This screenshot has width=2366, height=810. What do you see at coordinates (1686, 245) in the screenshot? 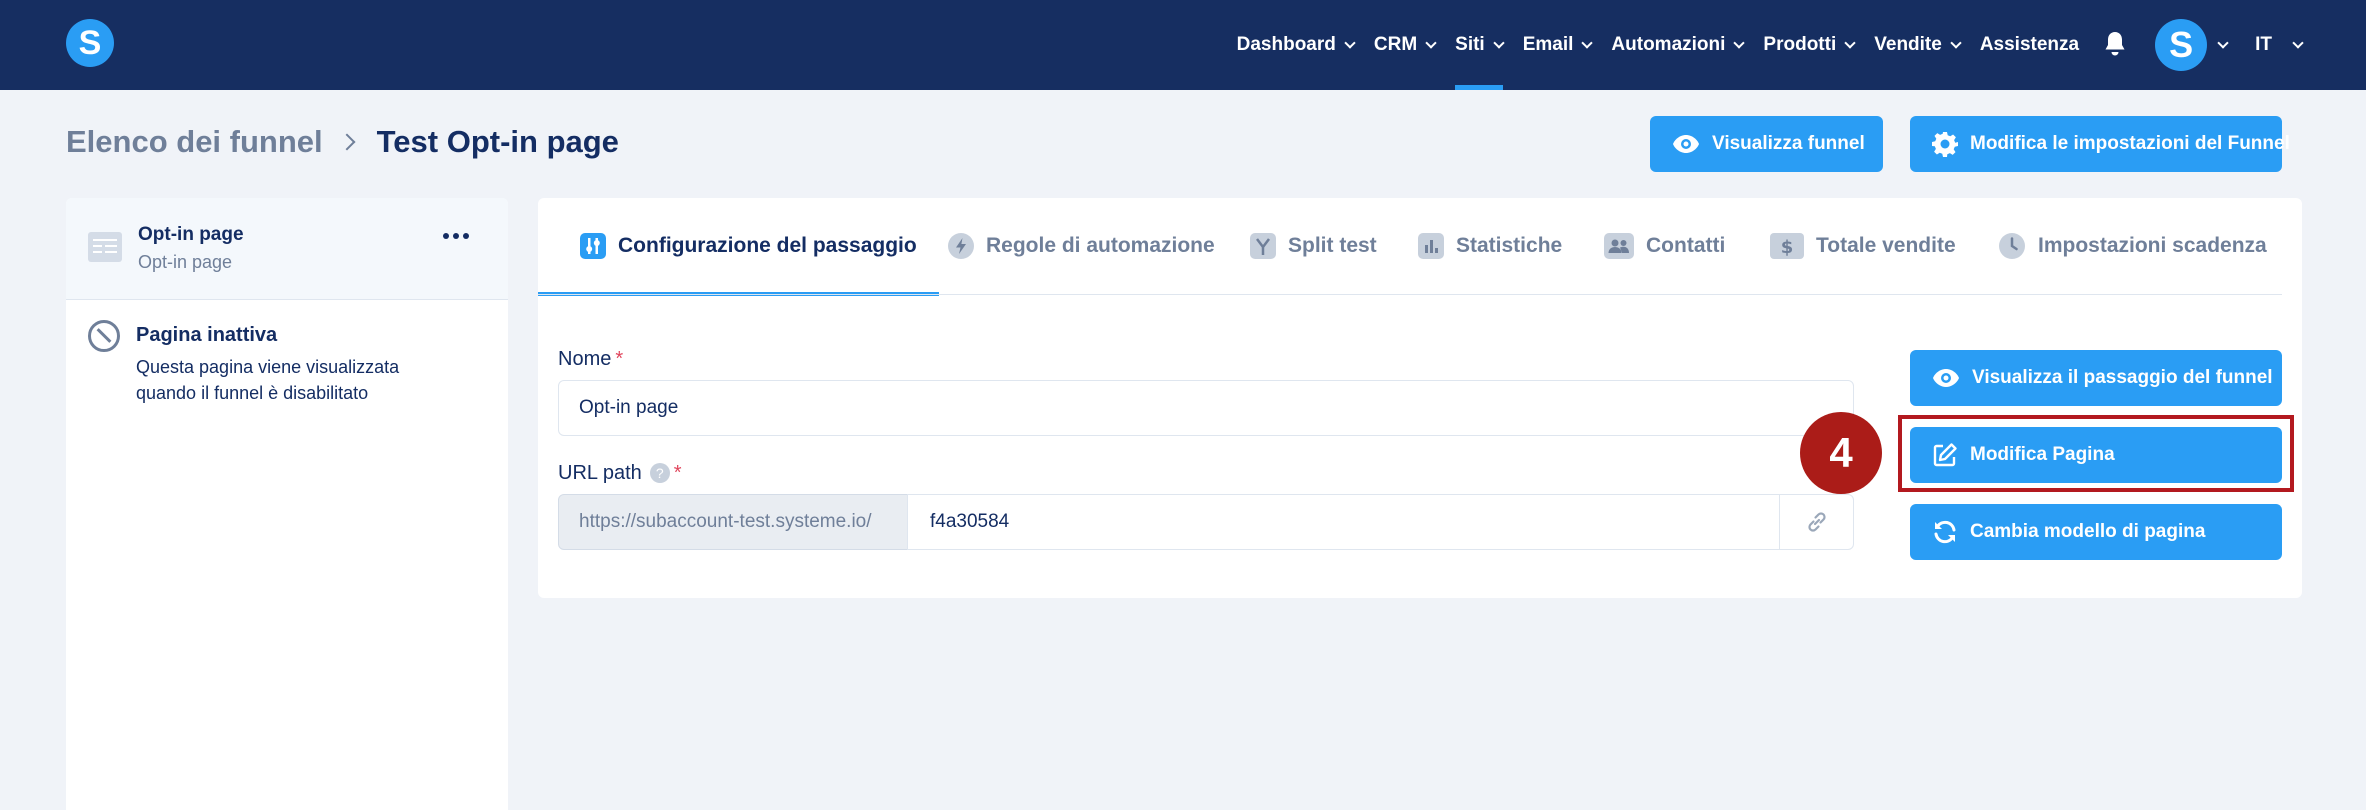
I see `tab-label: Contatti` at bounding box center [1686, 245].